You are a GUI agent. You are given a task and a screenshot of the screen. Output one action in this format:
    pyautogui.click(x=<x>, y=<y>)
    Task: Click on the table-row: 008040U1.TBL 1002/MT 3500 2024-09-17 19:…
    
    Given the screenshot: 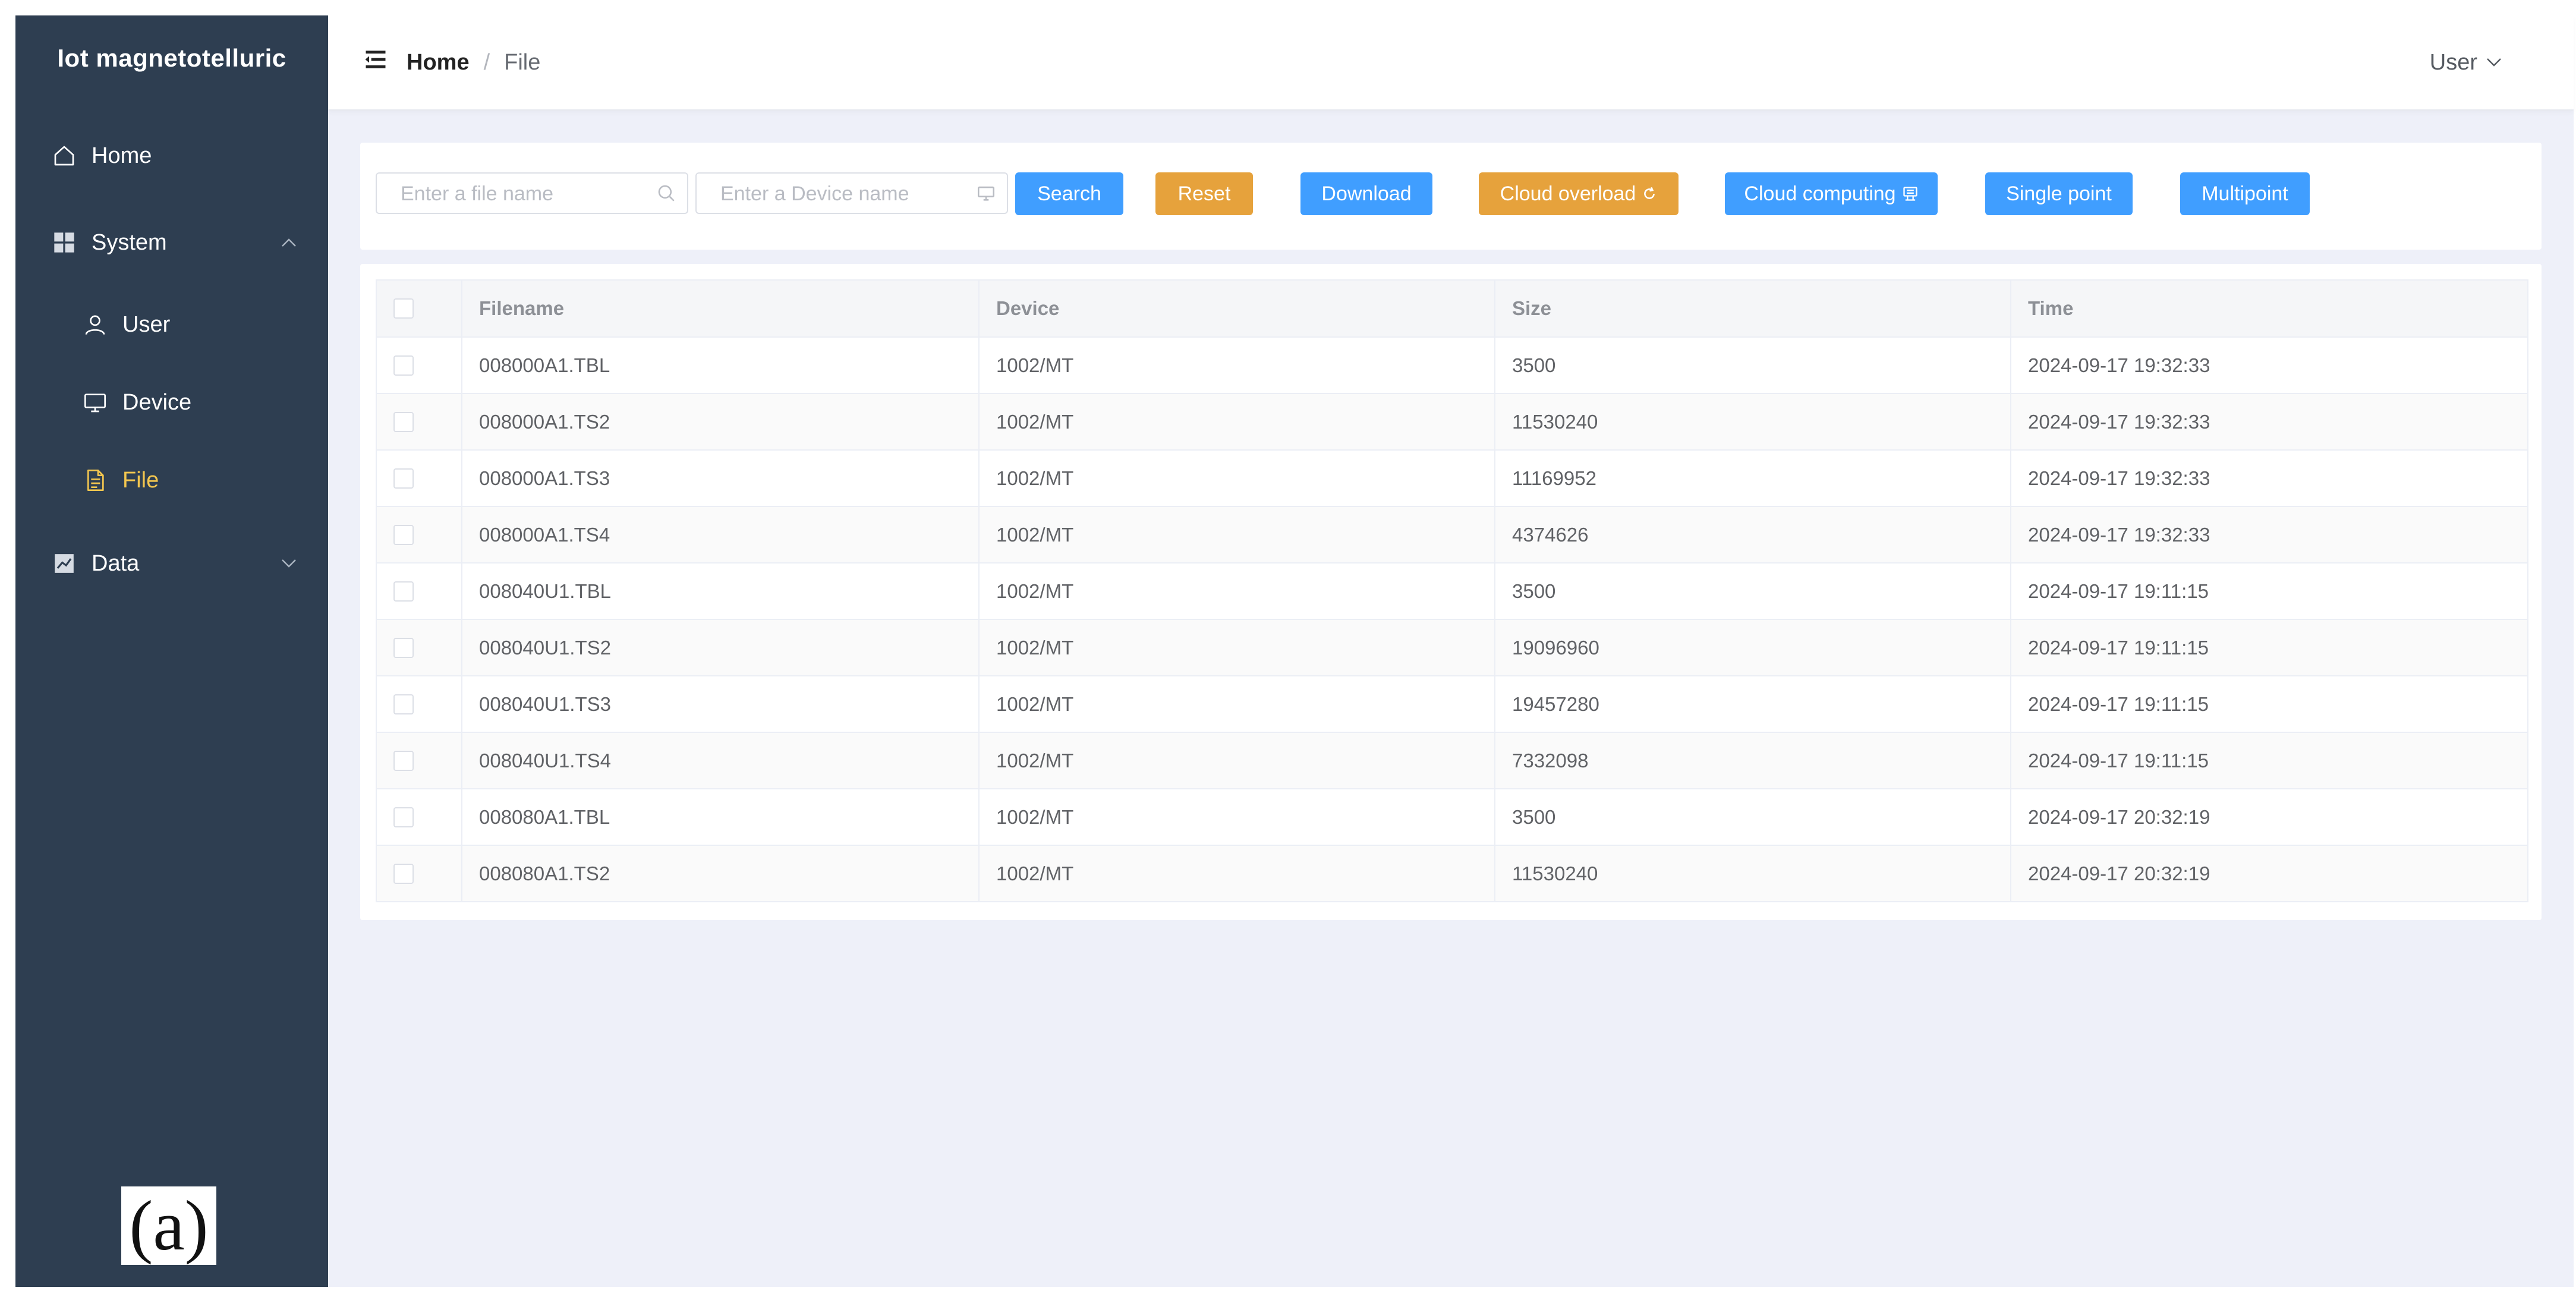 What is the action you would take?
    pyautogui.click(x=1452, y=591)
    